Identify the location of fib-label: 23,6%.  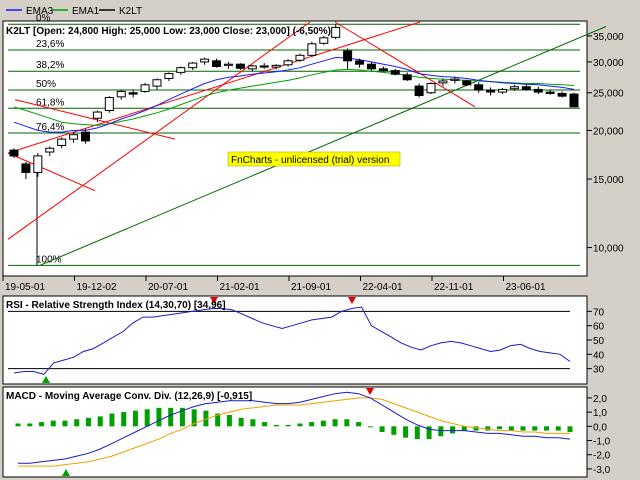
(50, 44).